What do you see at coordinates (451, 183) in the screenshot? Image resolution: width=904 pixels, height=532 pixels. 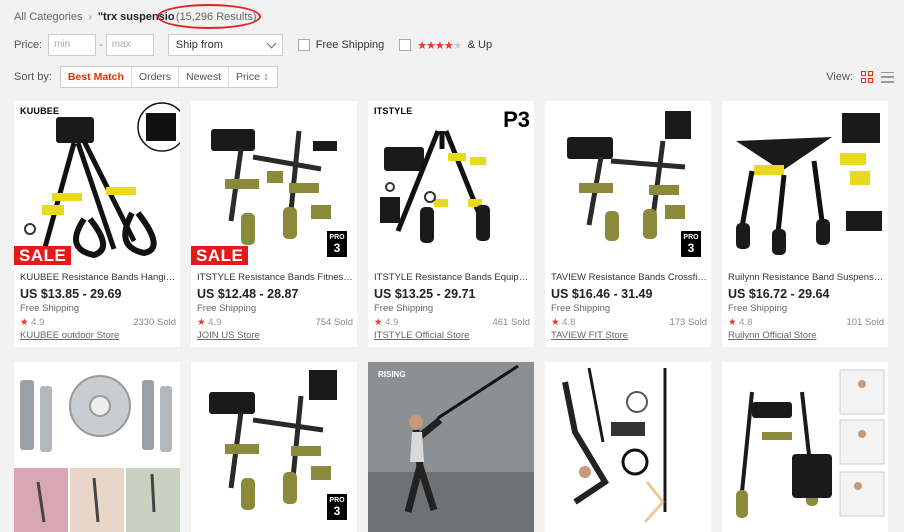 I see `product-image: ITSTYLE P3` at bounding box center [451, 183].